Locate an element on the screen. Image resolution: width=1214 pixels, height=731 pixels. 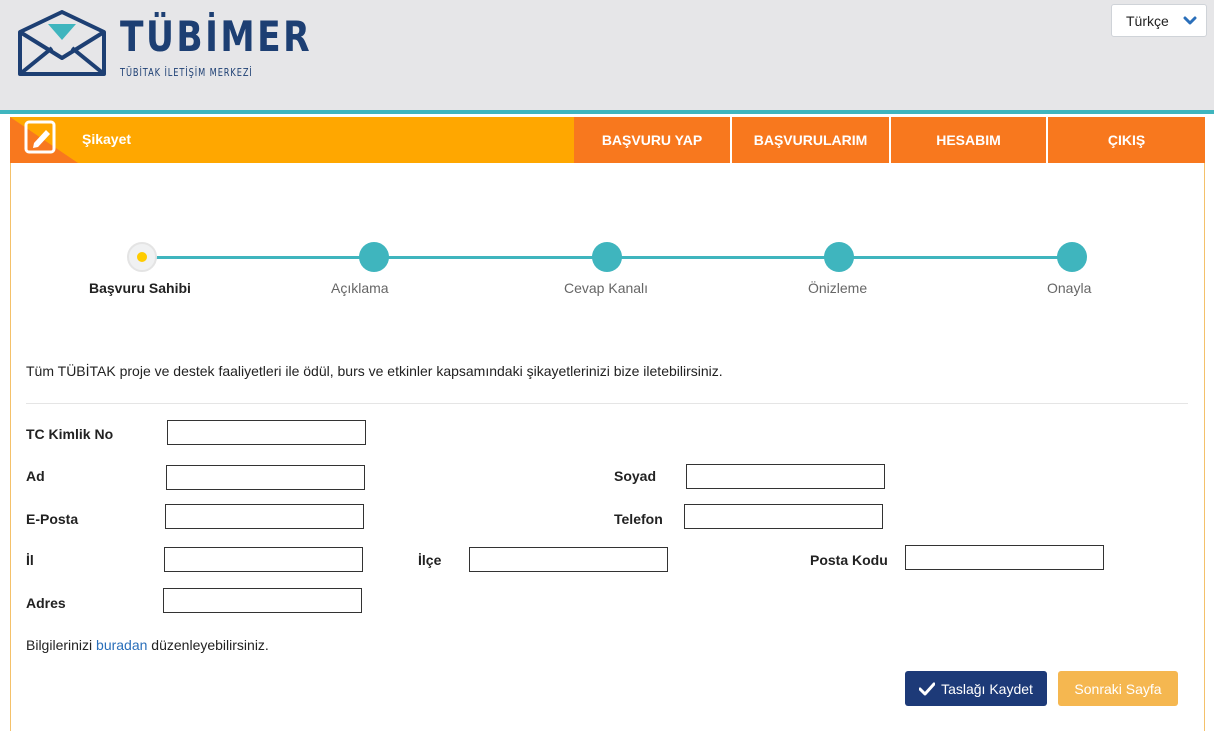
envelope-logo-icon is located at coordinates (62, 43).